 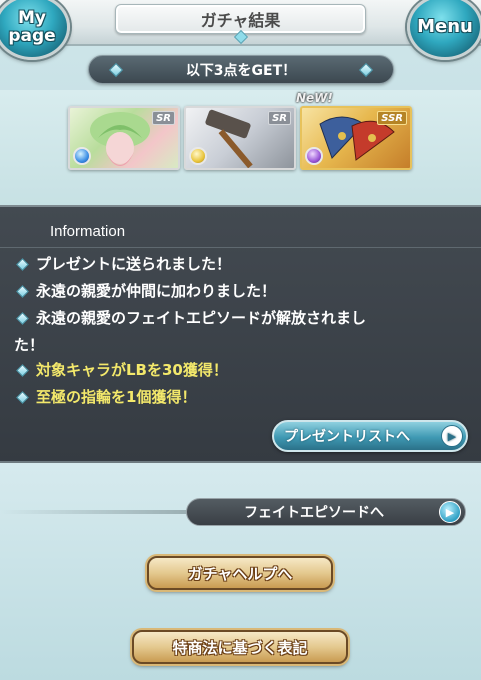 What do you see at coordinates (201, 318) in the screenshot?
I see `info-message-text: 永遠の親愛のフェイトエピソードが解放されまし` at bounding box center [201, 318].